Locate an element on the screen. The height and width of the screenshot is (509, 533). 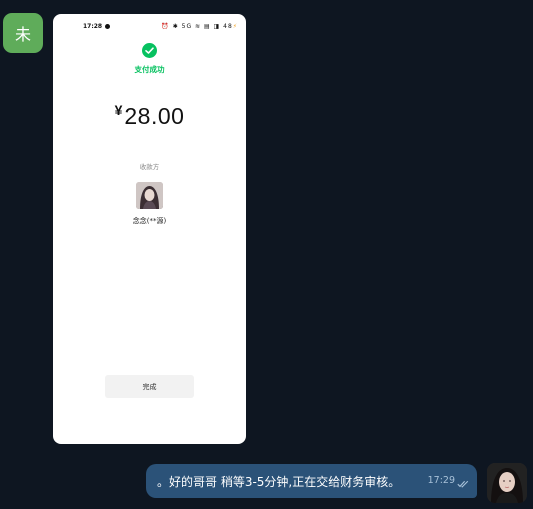
double-check-icon is located at coordinates (463, 484).